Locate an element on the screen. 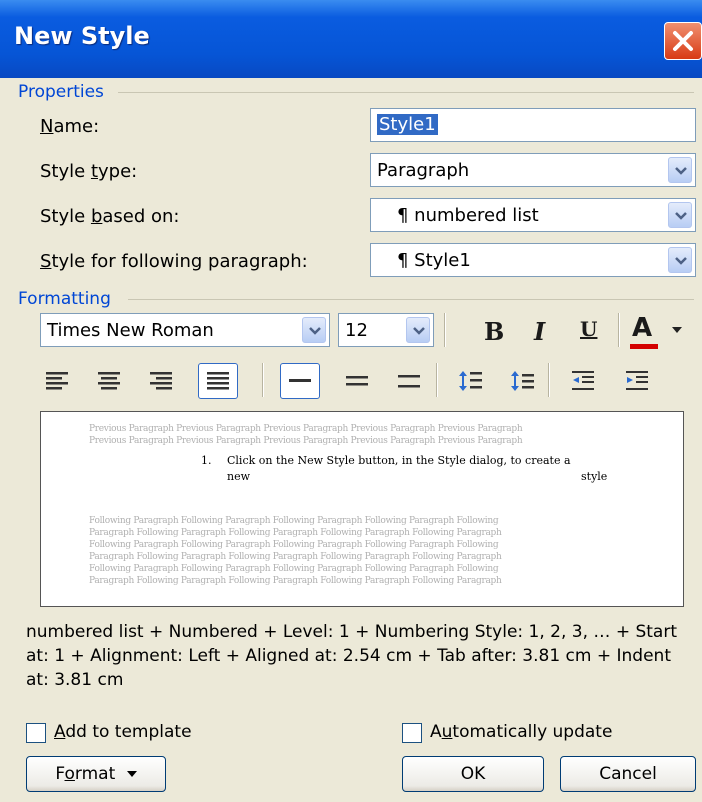 This screenshot has width=702, height=802. format-button: Format is located at coordinates (96, 774).